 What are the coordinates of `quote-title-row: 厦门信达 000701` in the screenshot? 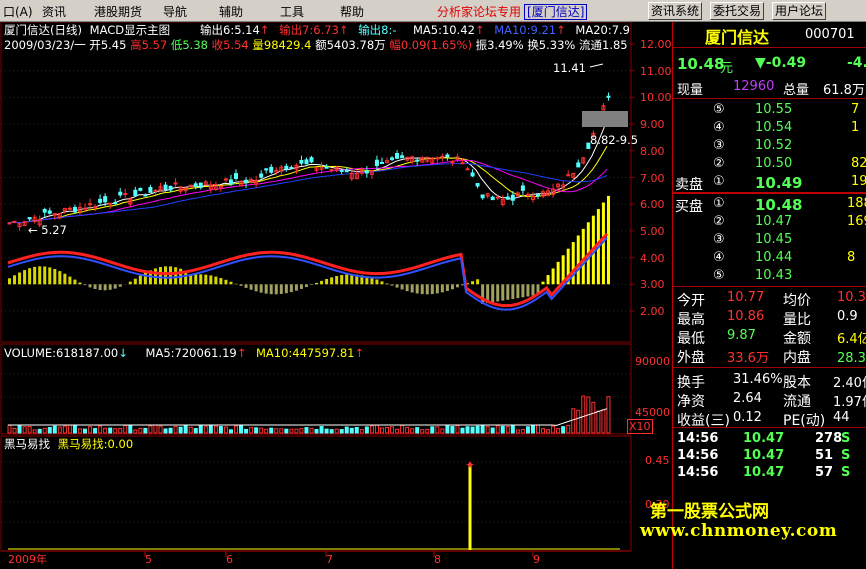 It's located at (770, 35).